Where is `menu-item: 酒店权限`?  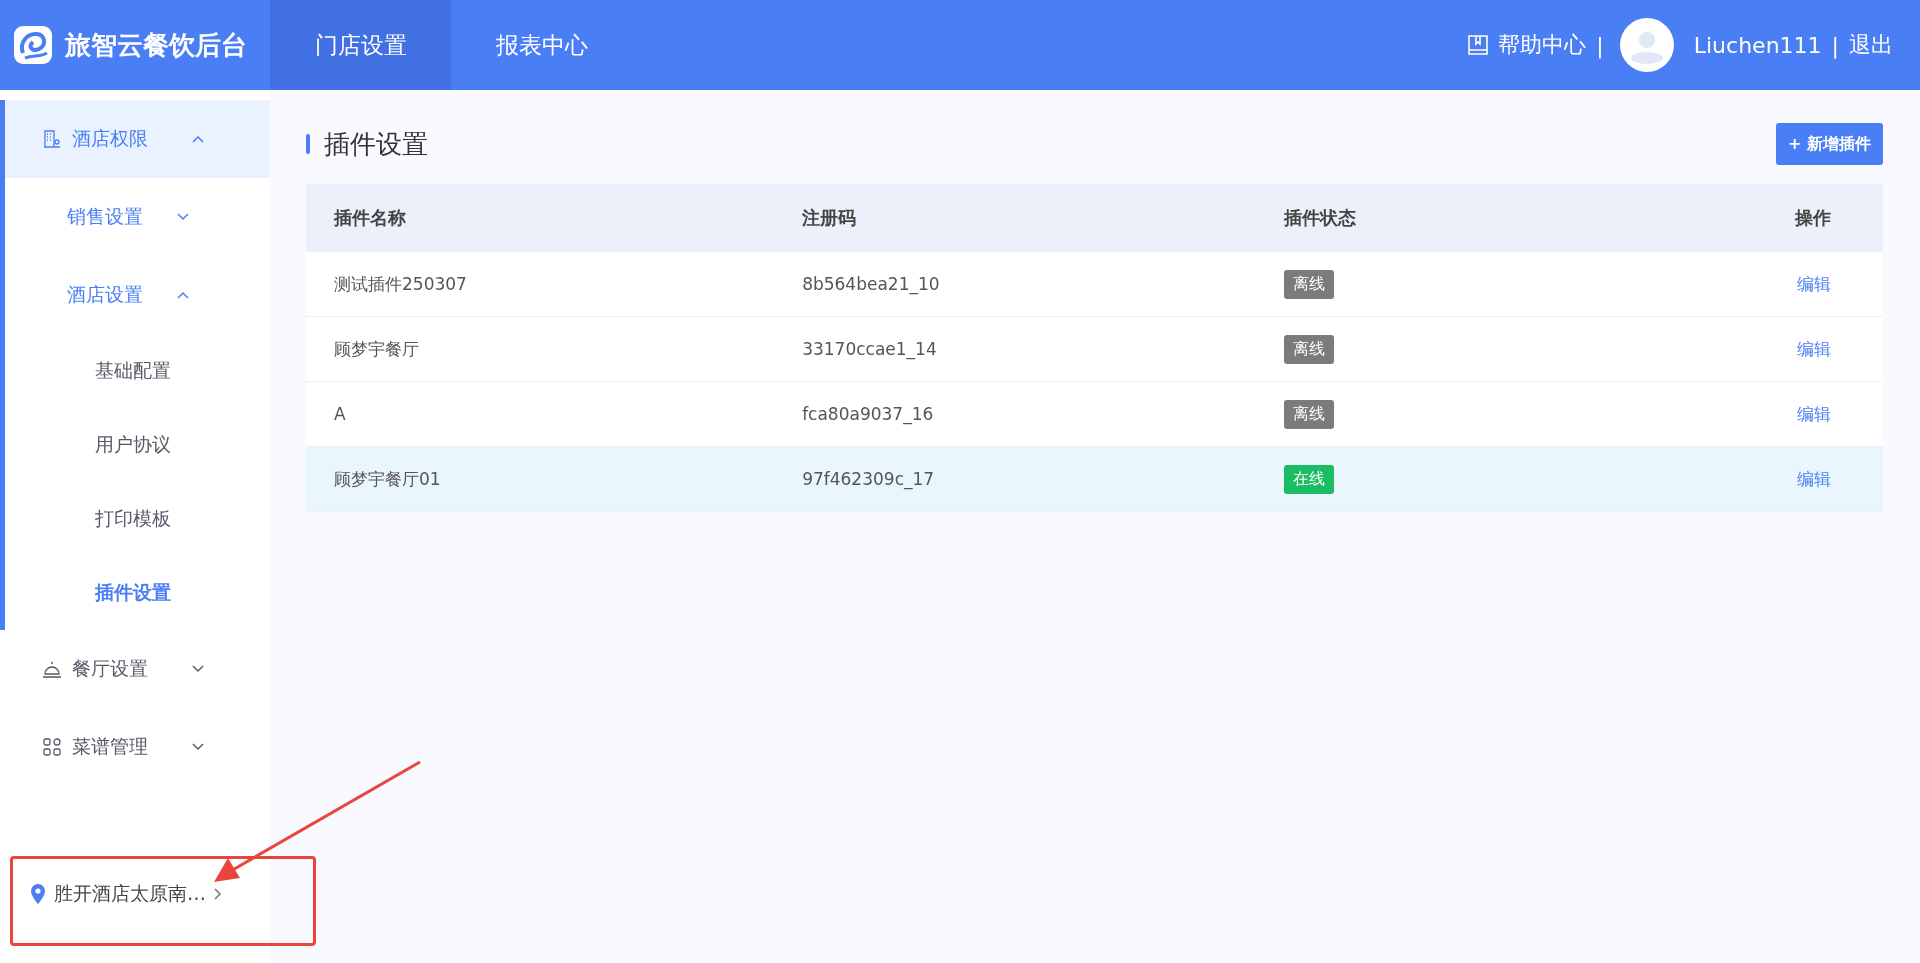 menu-item: 酒店权限 is located at coordinates (137, 139).